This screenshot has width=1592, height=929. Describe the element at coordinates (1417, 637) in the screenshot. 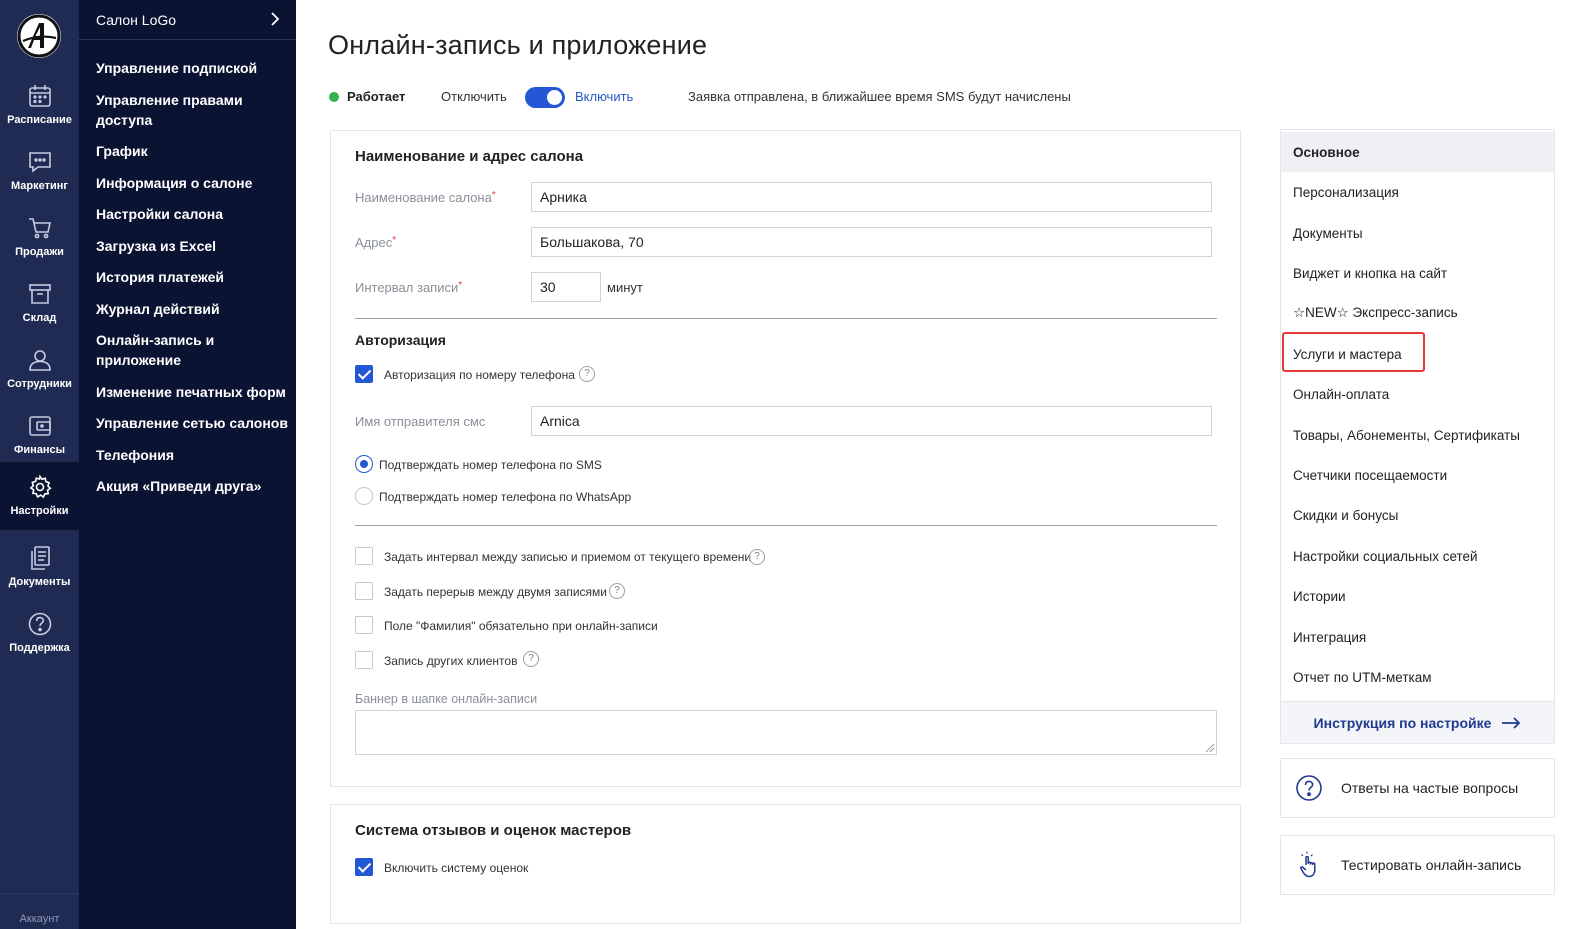

I see `nav-item-integration: Интеграция` at that location.